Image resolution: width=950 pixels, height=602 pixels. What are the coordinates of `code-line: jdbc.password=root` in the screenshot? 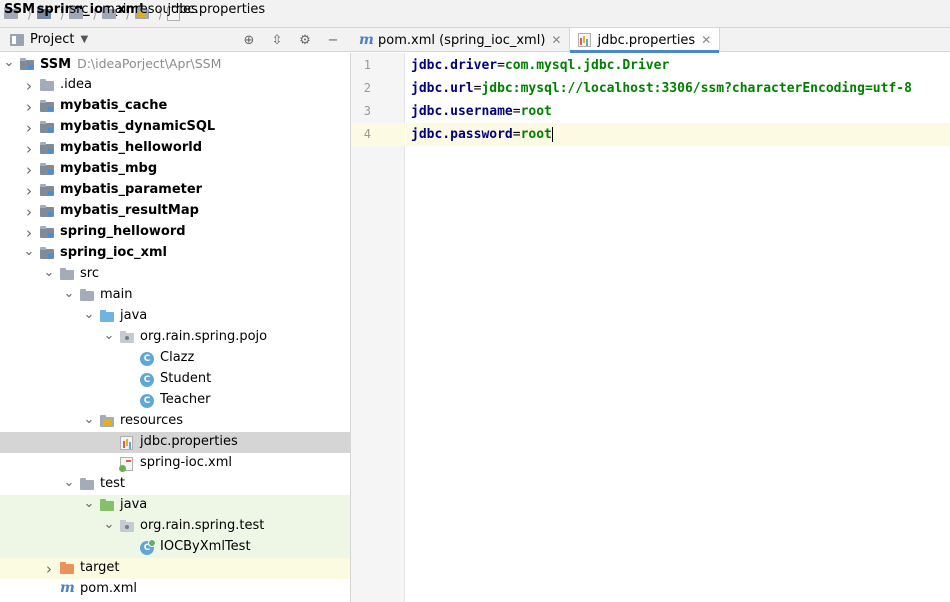 It's located at (678, 134).